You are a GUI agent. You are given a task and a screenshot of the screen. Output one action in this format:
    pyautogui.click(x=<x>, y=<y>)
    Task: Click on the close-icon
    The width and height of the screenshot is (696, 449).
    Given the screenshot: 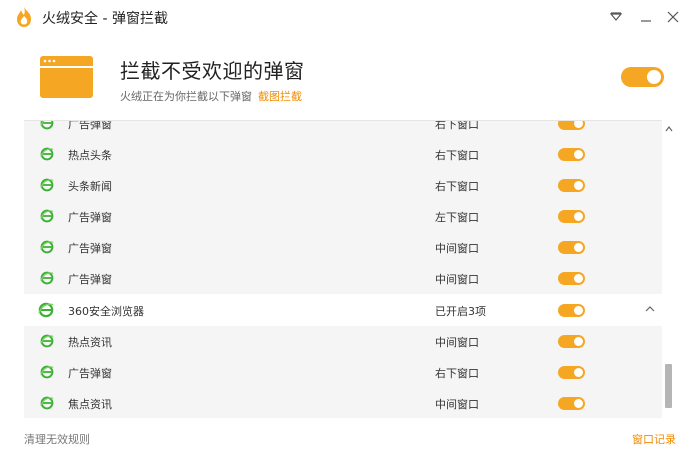 What is the action you would take?
    pyautogui.click(x=673, y=17)
    